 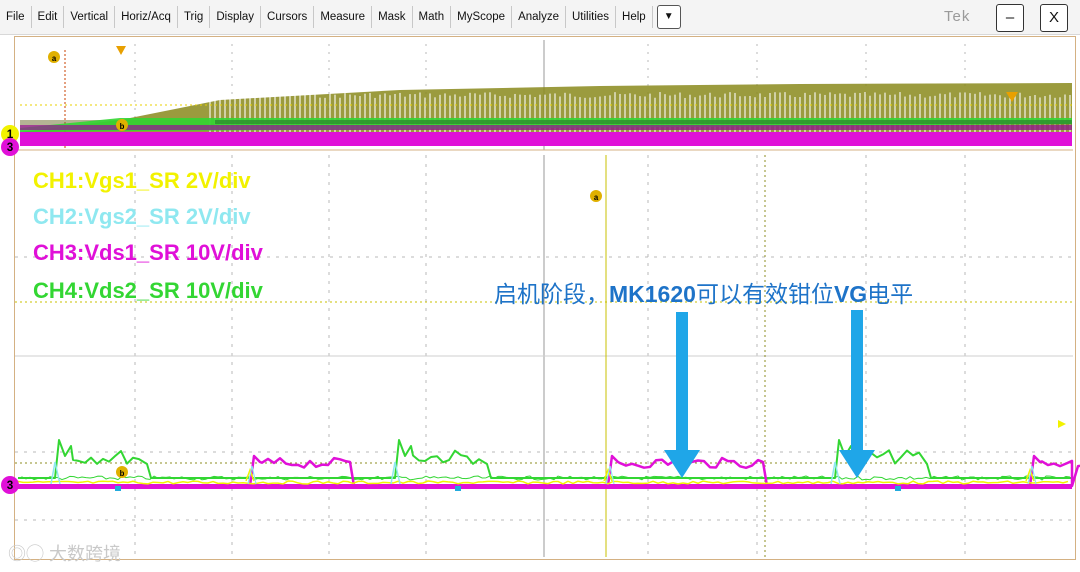 I want to click on main-waveform, so click(x=548, y=465).